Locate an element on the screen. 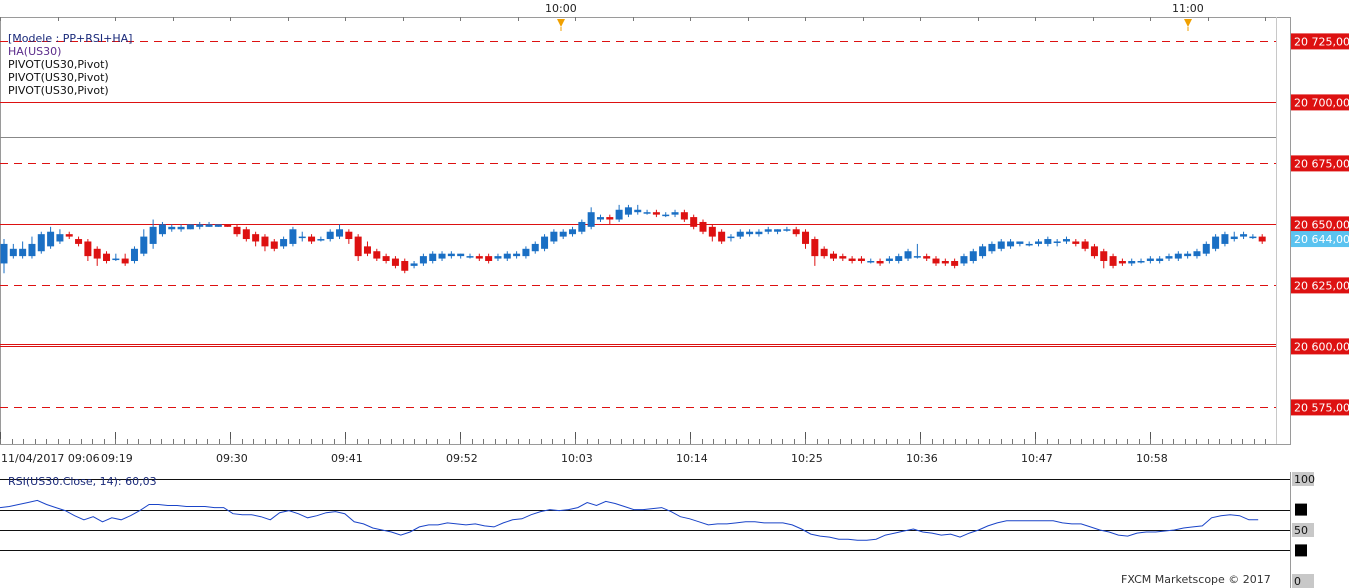 This screenshot has height=588, width=1349. price-label: 20 650,00 is located at coordinates (1321, 224).